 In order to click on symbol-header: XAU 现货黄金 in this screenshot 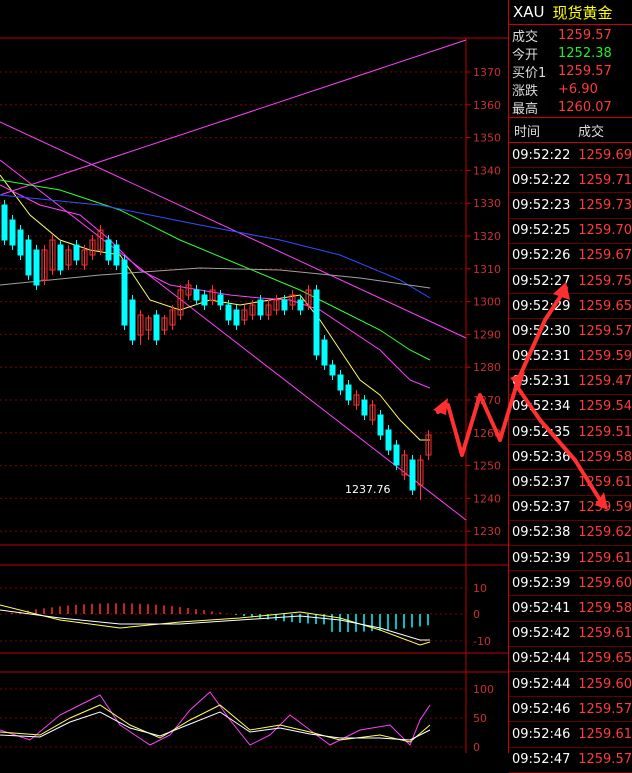, I will do `click(570, 12)`.